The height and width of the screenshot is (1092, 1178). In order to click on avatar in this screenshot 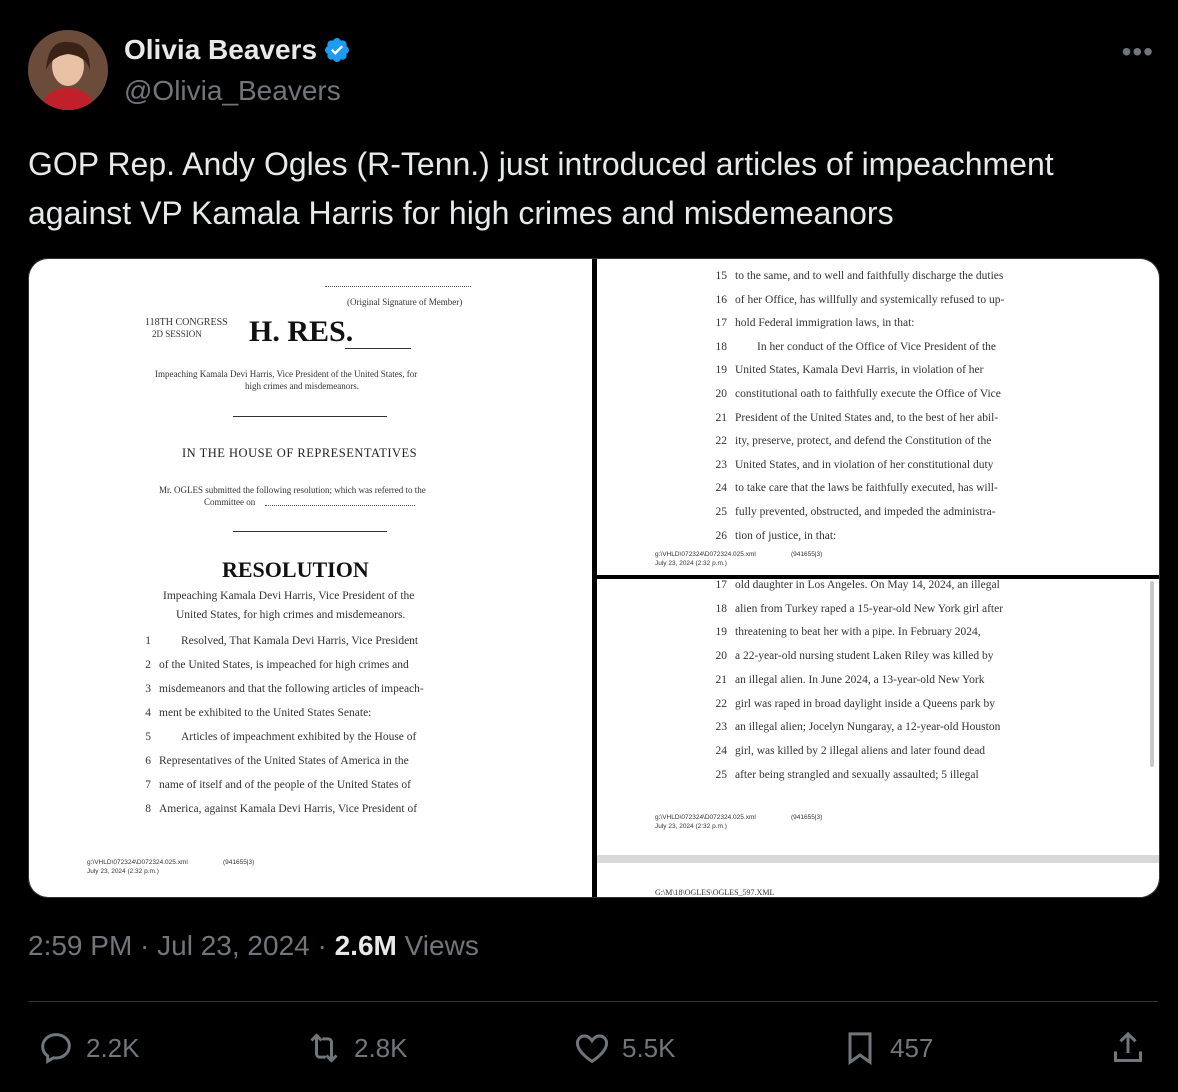, I will do `click(68, 70)`.